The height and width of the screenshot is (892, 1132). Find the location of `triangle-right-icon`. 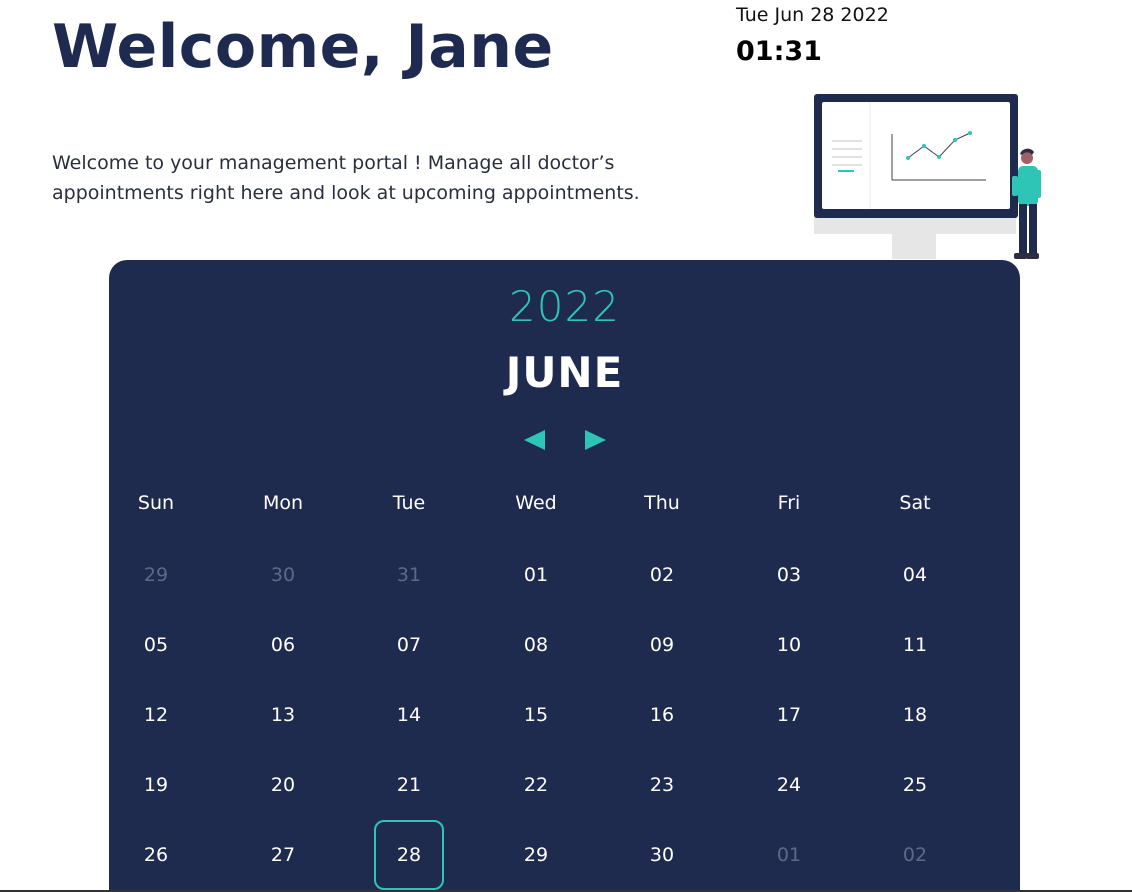

triangle-right-icon is located at coordinates (596, 440).